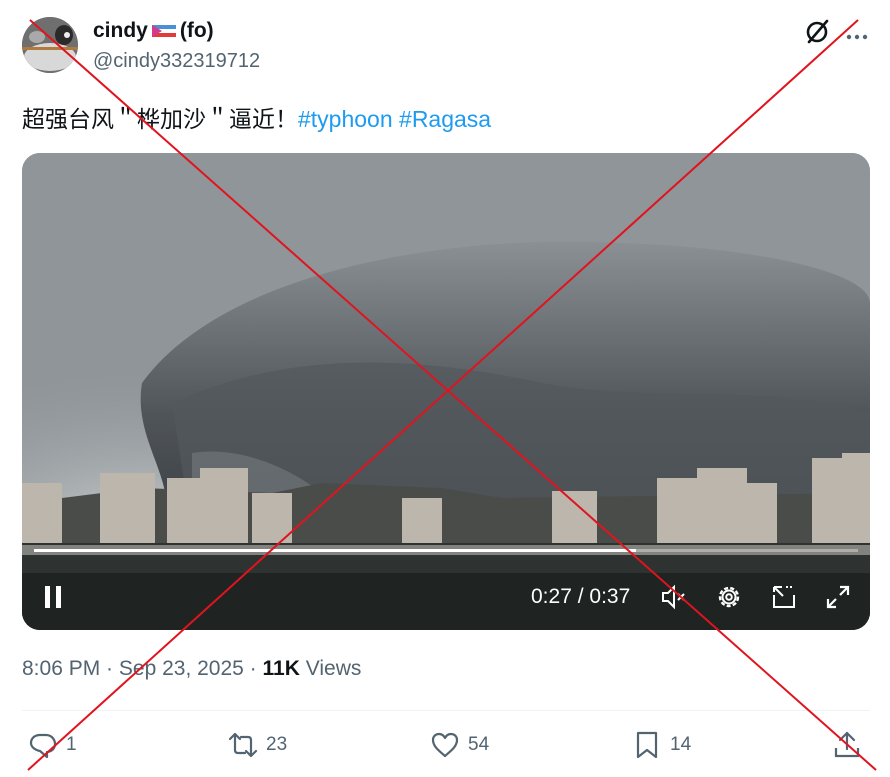  I want to click on tweet-meta: 8:06 PM · Sep 23, 2025 · 11K Views, so click(191, 669).